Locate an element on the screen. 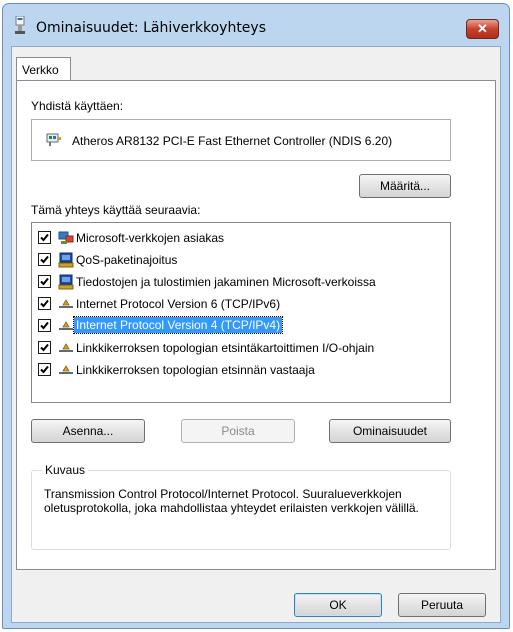  list-item-label: Internet Protocol Version 4 (TCP/IPv4) is located at coordinates (178, 325).